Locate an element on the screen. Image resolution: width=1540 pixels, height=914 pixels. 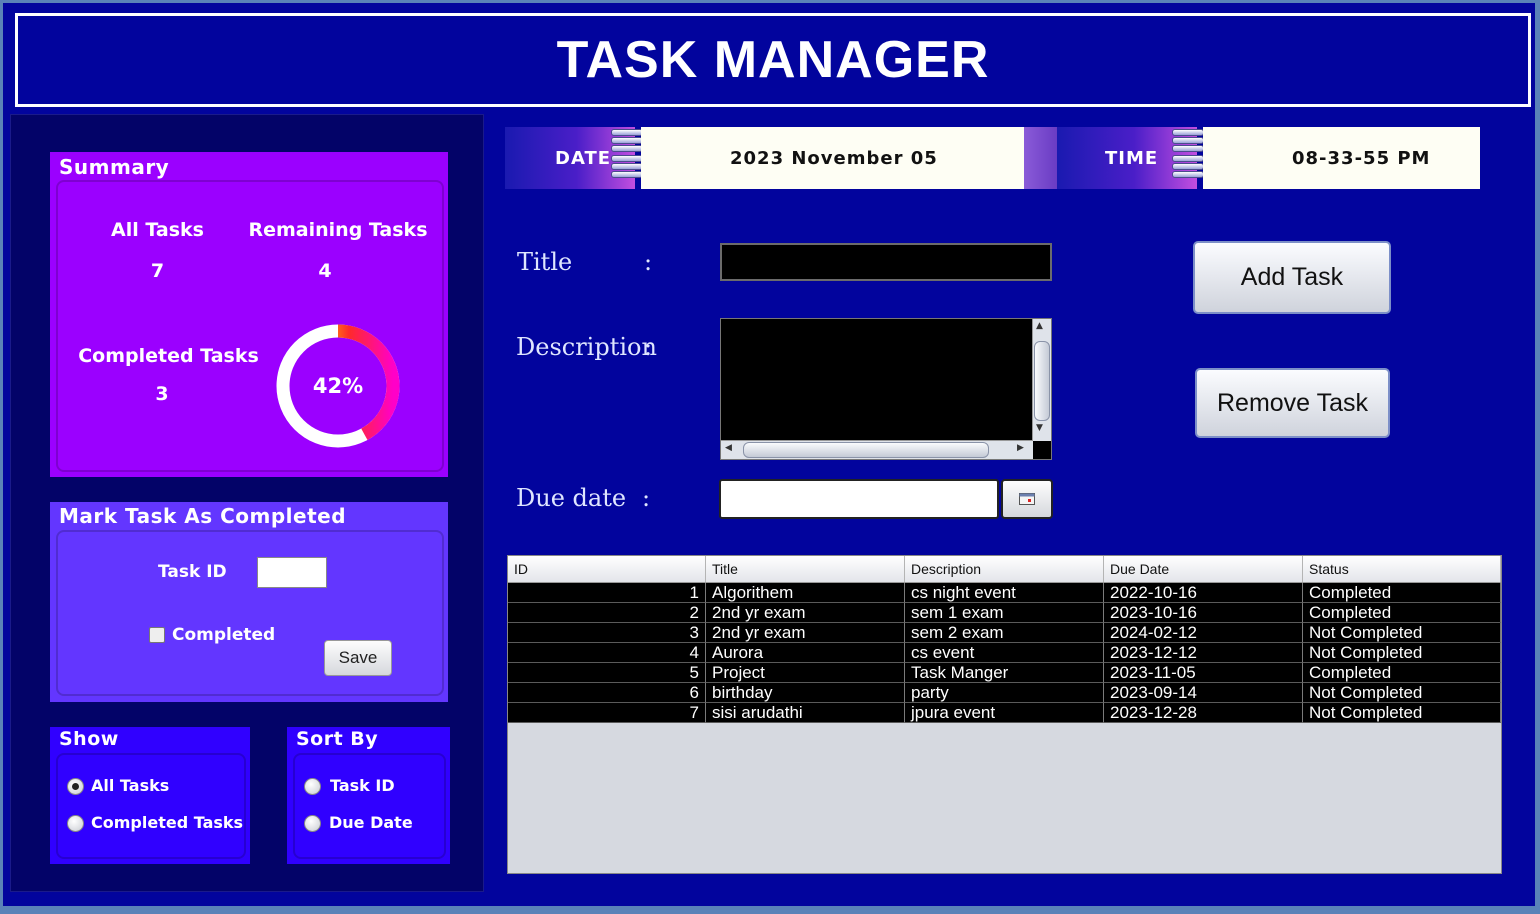
all-tasks-label: All Tasks is located at coordinates (157, 230).